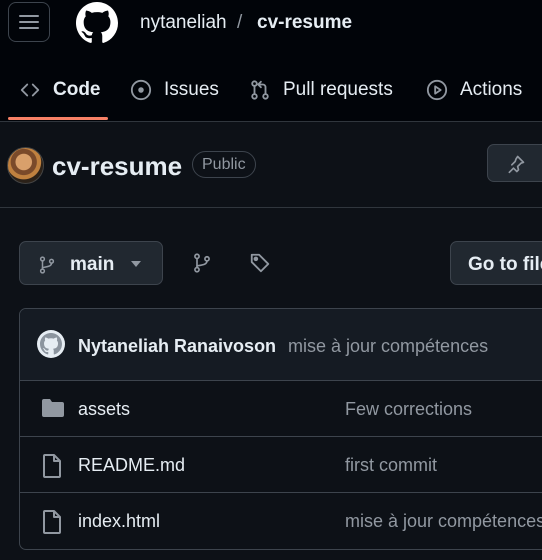 Image resolution: width=542 pixels, height=560 pixels. I want to click on file-name-link: README.md, so click(131, 465).